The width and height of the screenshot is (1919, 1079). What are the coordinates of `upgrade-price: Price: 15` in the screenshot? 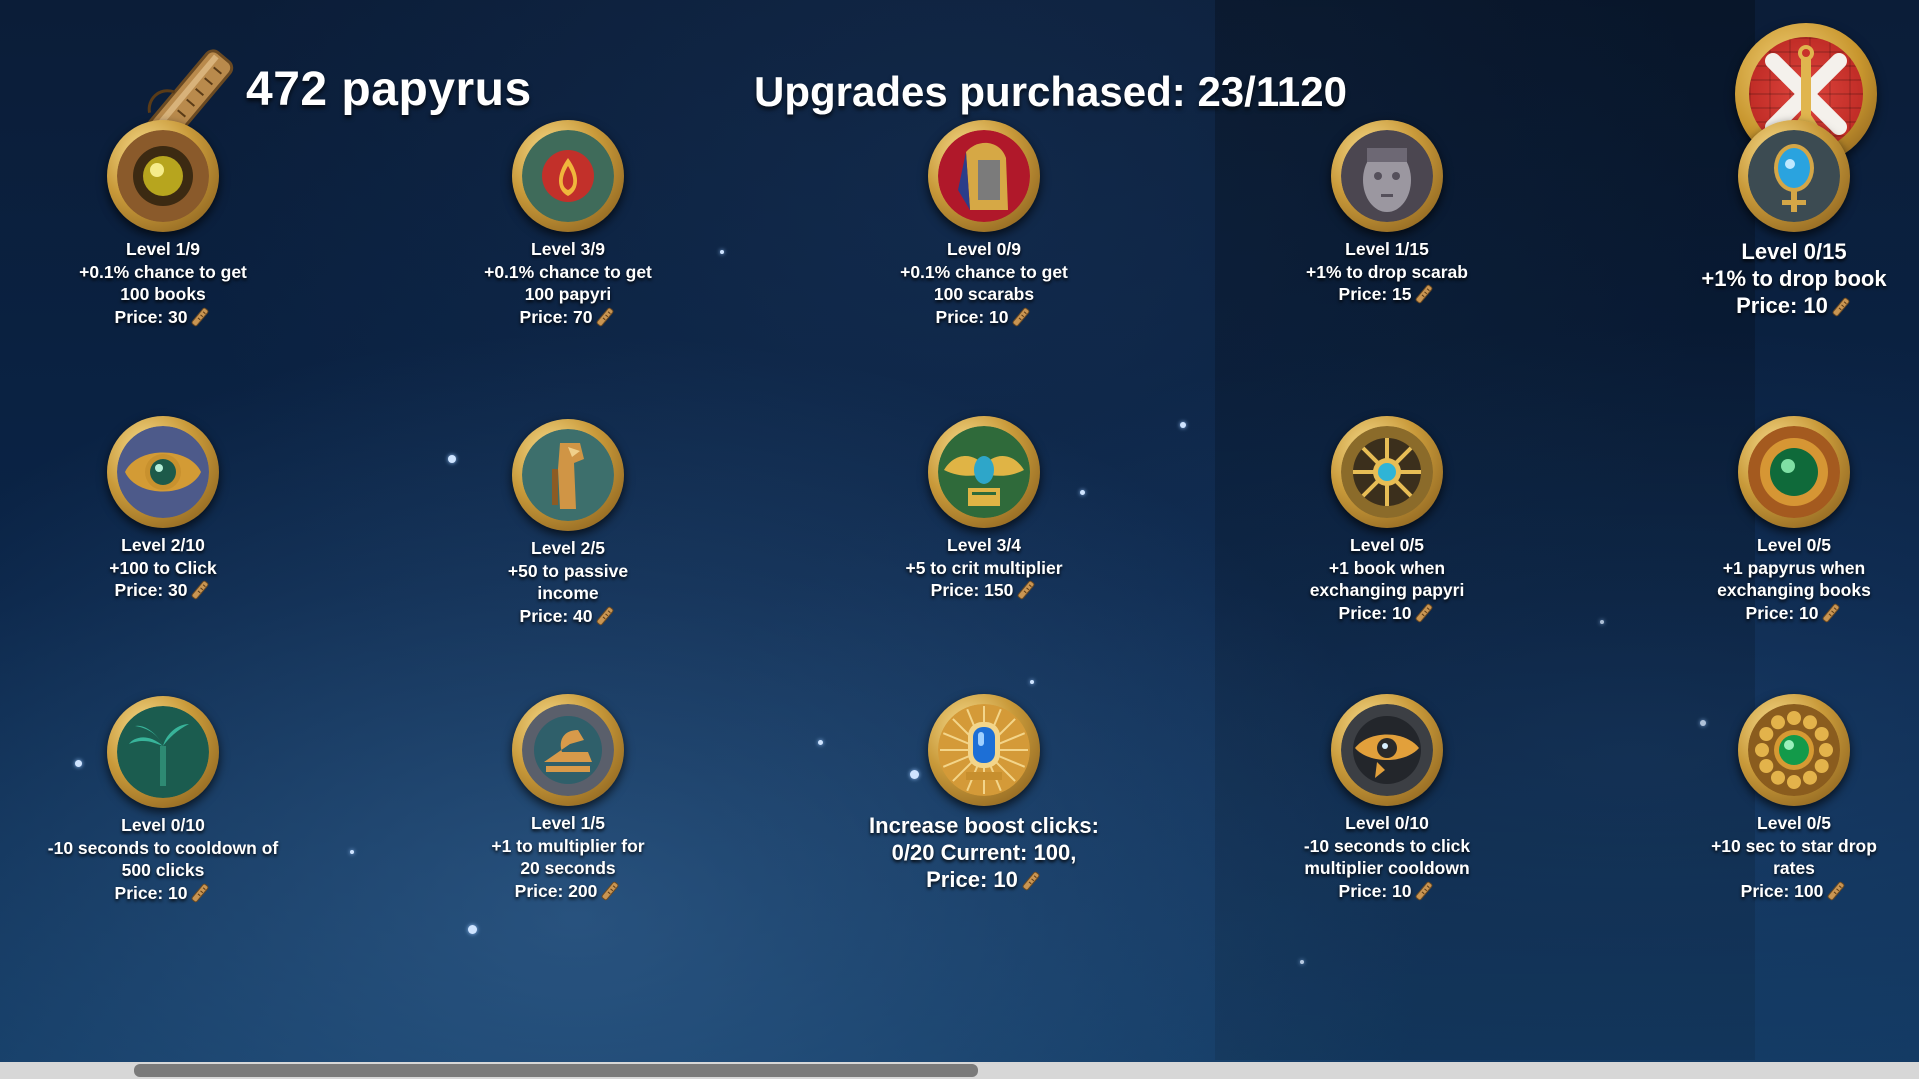 It's located at (1387, 294).